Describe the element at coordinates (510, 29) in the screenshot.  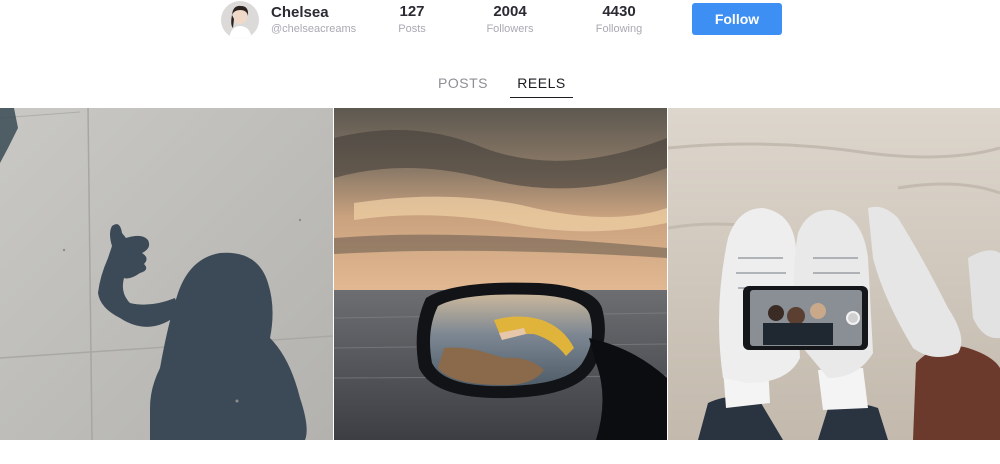
I see `stat-followers-label: Followers` at that location.